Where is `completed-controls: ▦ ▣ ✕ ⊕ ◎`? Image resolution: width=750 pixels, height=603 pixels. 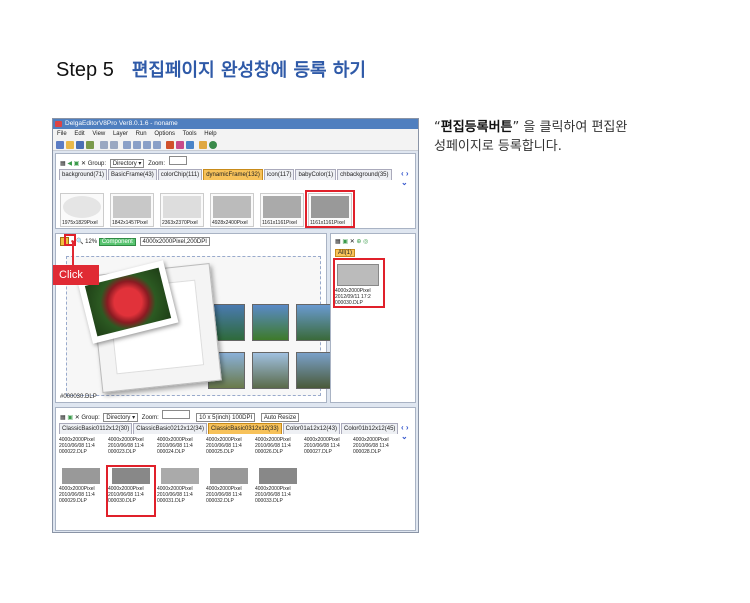 completed-controls: ▦ ▣ ✕ ⊕ ◎ is located at coordinates (349, 242).